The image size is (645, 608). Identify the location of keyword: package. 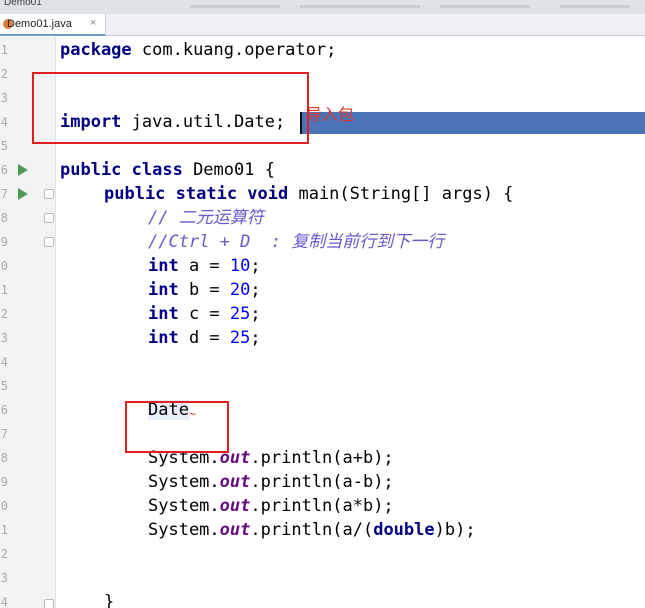
(96, 50).